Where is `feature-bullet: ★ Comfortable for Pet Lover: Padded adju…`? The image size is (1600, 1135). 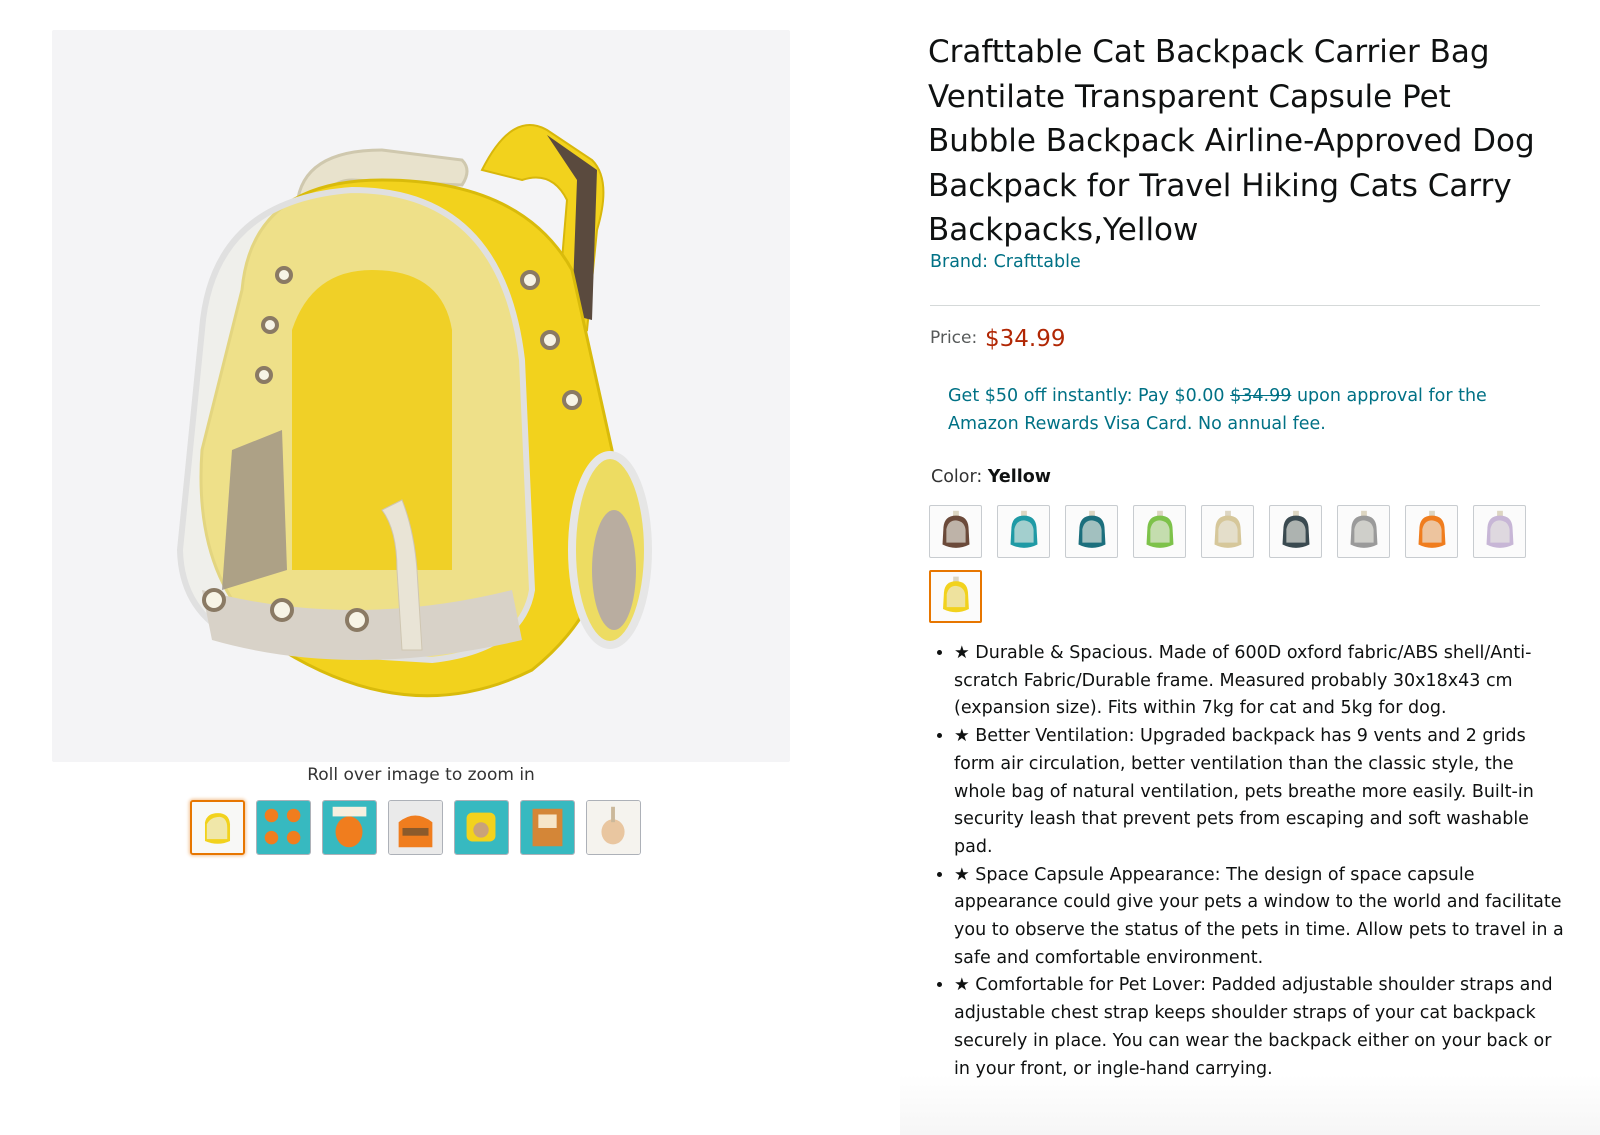 feature-bullet: ★ Comfortable for Pet Lover: Padded adju… is located at coordinates (1261, 1027).